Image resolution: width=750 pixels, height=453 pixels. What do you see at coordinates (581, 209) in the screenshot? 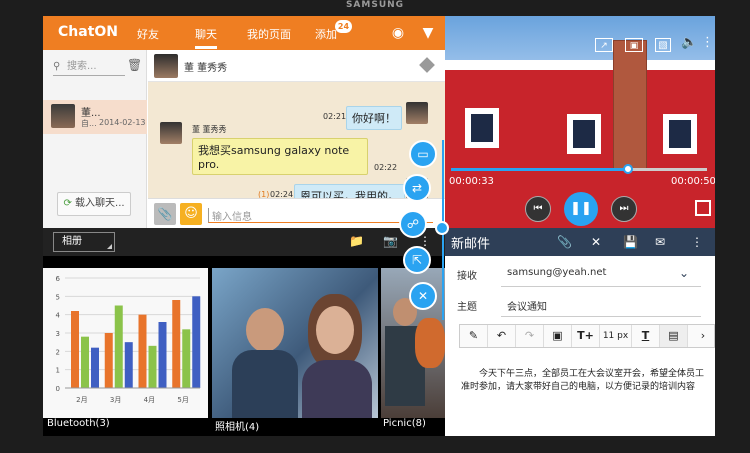
I see `pause-button: ❚❚` at bounding box center [581, 209].